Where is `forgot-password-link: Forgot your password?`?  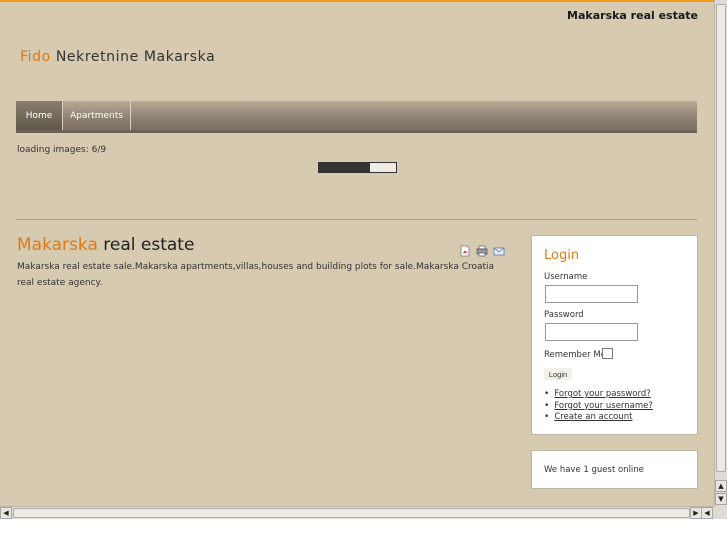 forgot-password-link: Forgot your password? is located at coordinates (602, 394).